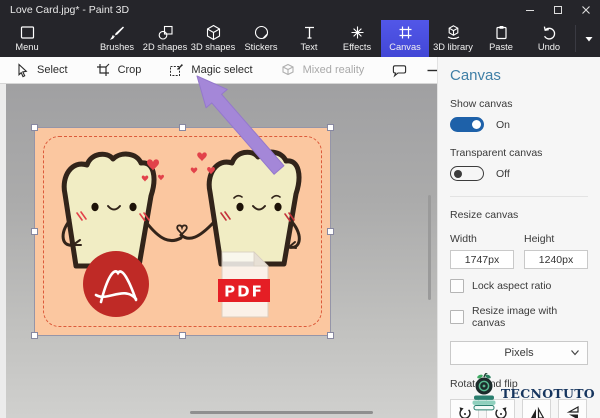 Image resolution: width=600 pixels, height=418 pixels. What do you see at coordinates (116, 284) in the screenshot?
I see `adobe-acrobat-icon` at bounding box center [116, 284].